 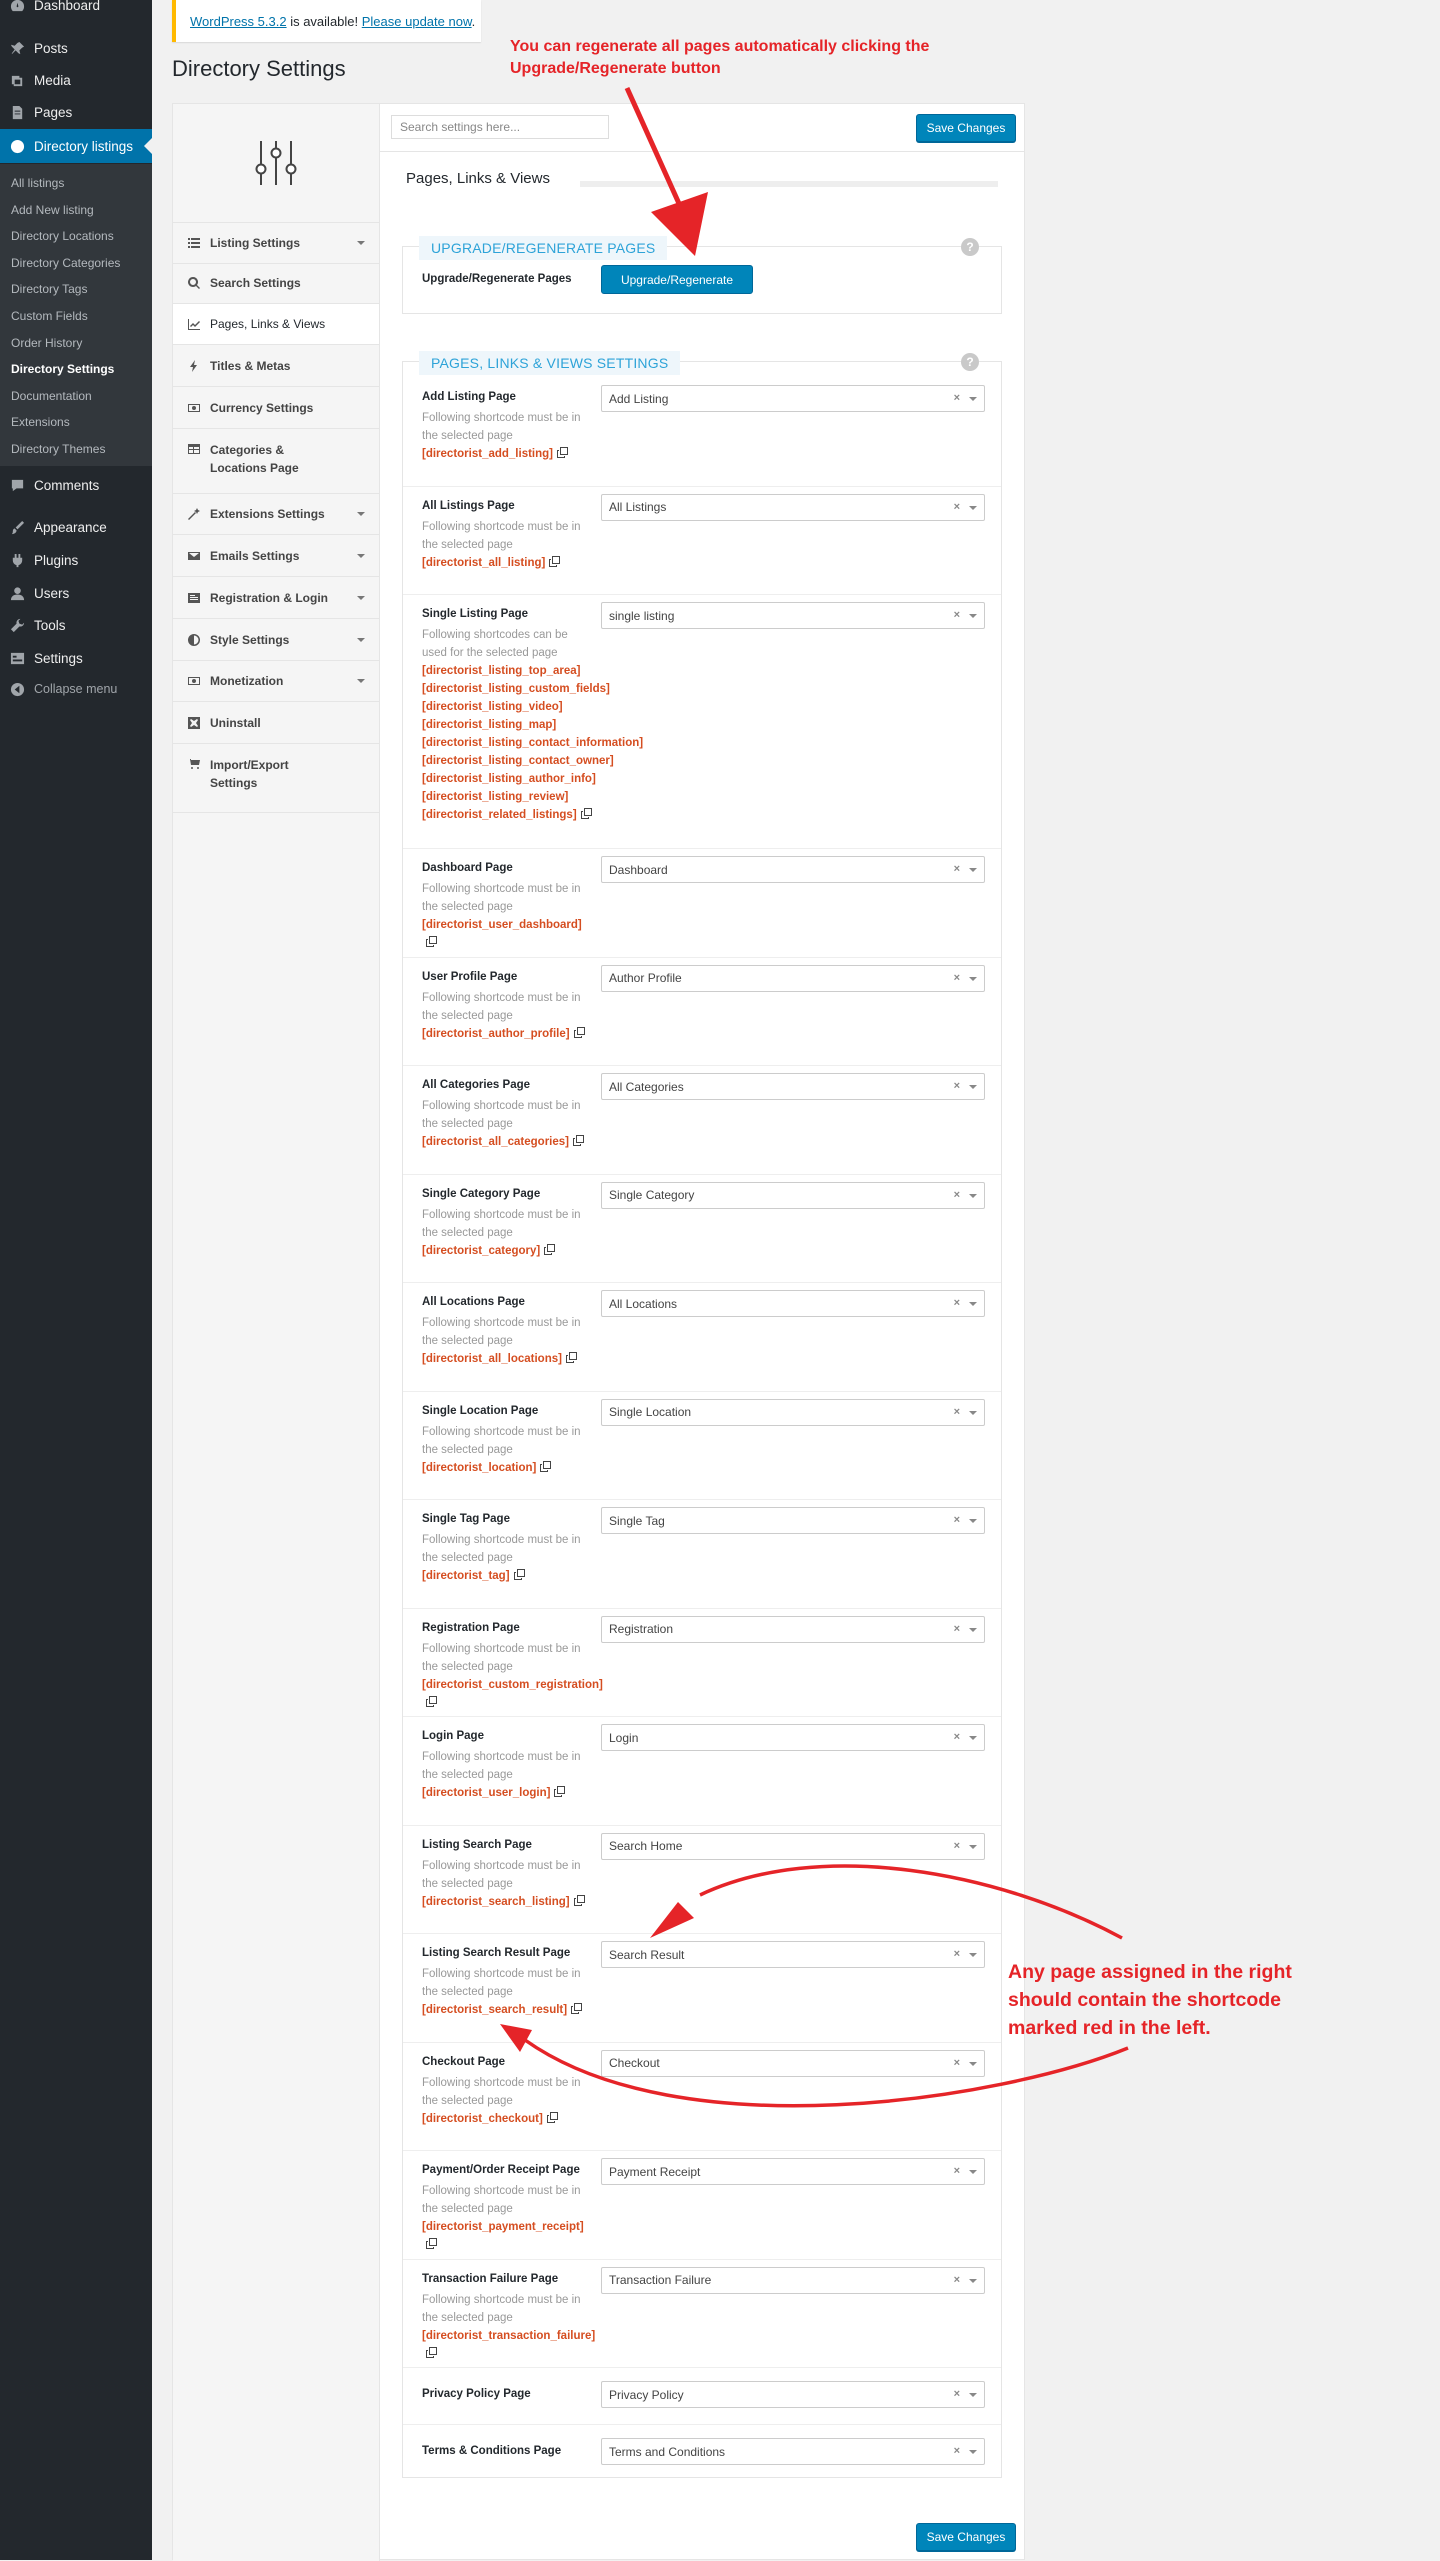 I want to click on nav-monetization: Monetization, so click(x=276, y=681).